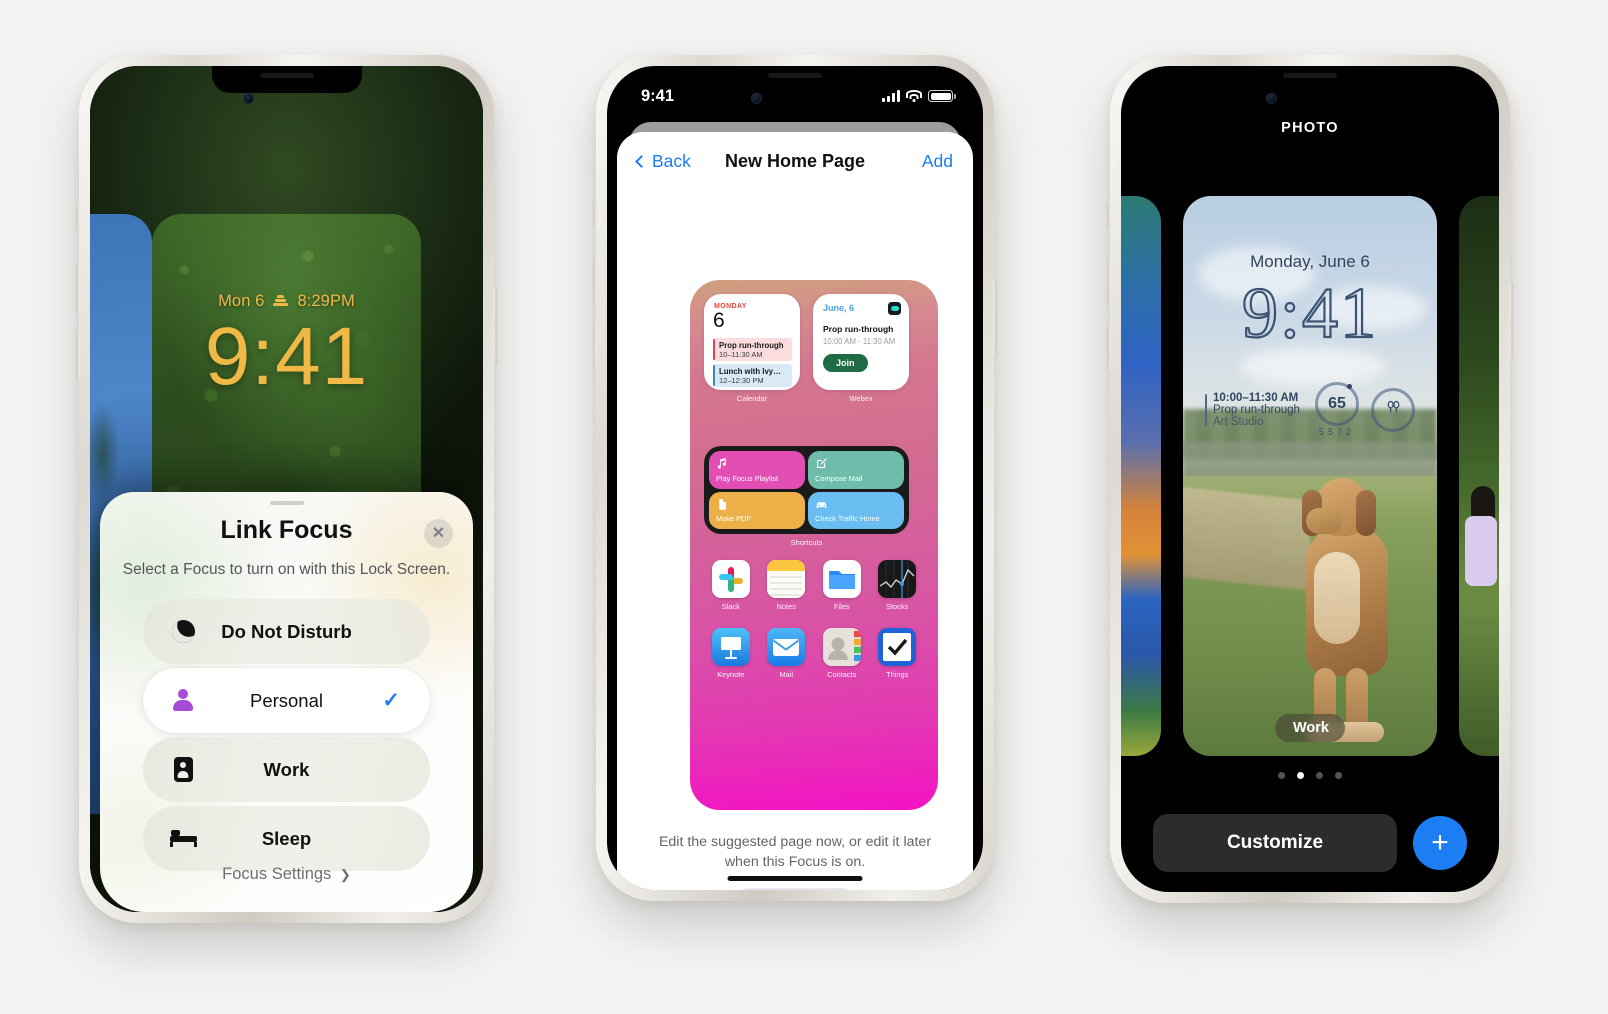  Describe the element at coordinates (937, 161) in the screenshot. I see `add-button: Add` at that location.